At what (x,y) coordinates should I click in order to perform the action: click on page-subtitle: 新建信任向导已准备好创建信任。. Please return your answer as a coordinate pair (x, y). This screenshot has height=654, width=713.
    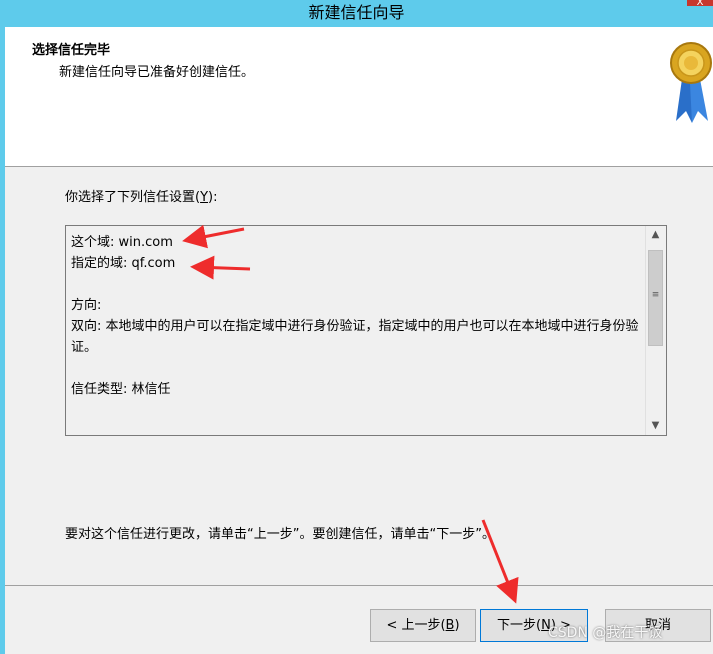
    Looking at the image, I should click on (157, 72).